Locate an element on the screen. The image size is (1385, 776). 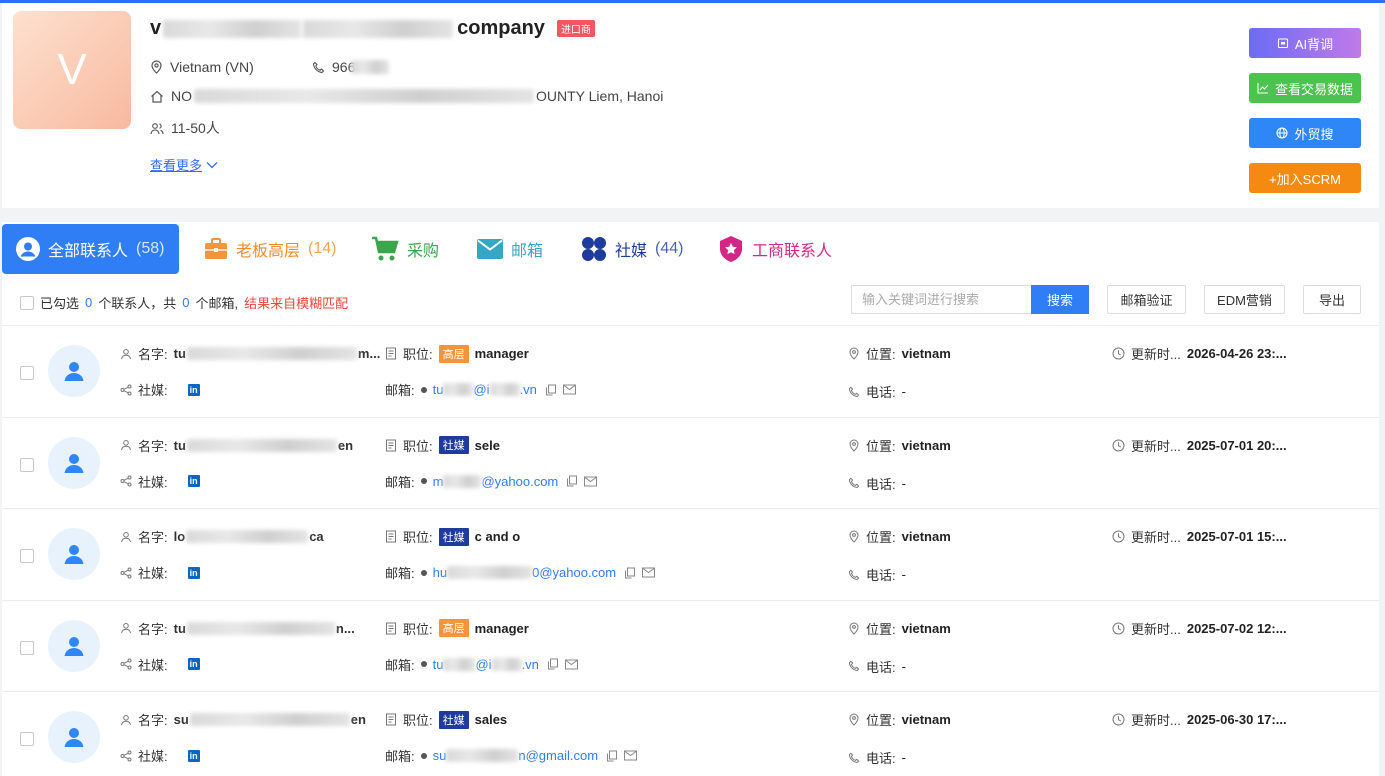
selection-summary: 已勾选 0 个联系人，共 0 个邮箱, 结果来自模糊匹配 is located at coordinates (184, 302).